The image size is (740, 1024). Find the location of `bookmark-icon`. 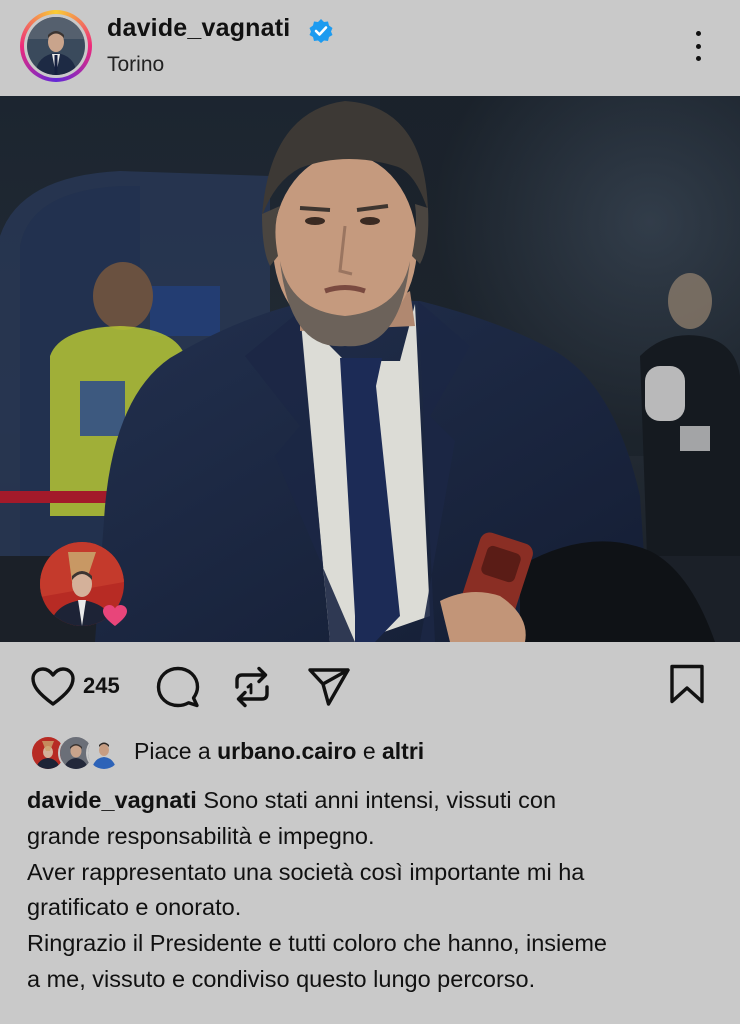

bookmark-icon is located at coordinates (687, 684).